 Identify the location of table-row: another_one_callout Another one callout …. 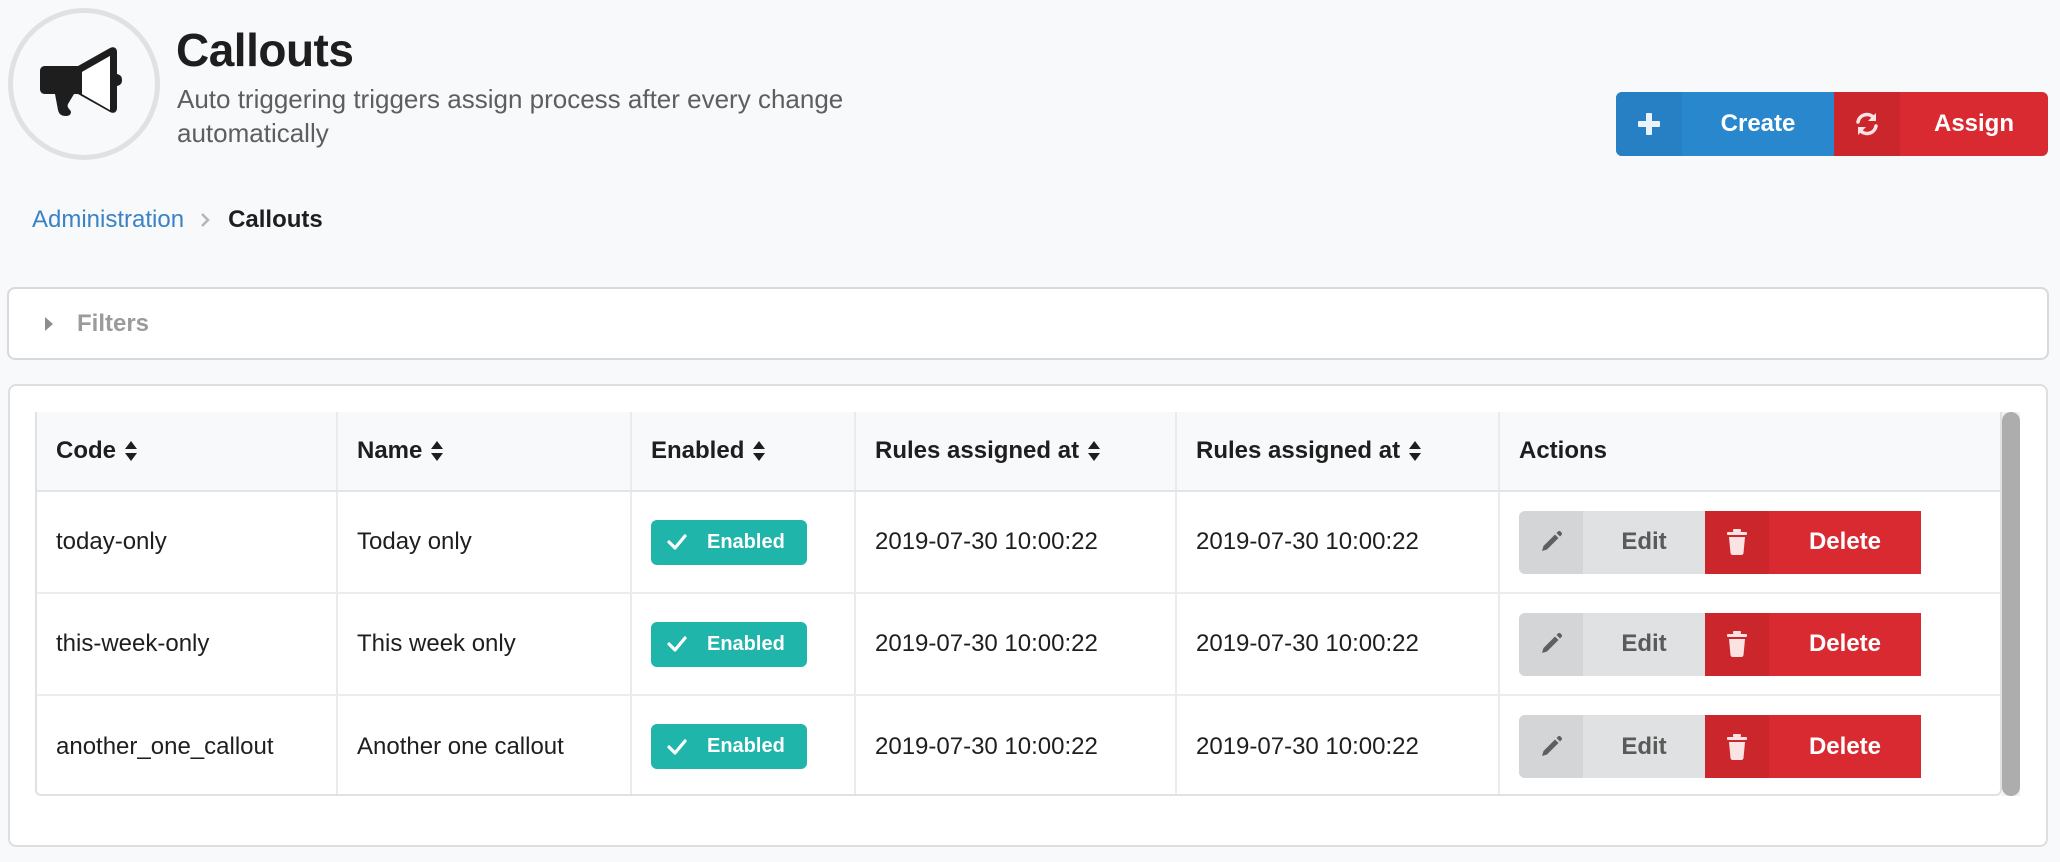
(1018, 744).